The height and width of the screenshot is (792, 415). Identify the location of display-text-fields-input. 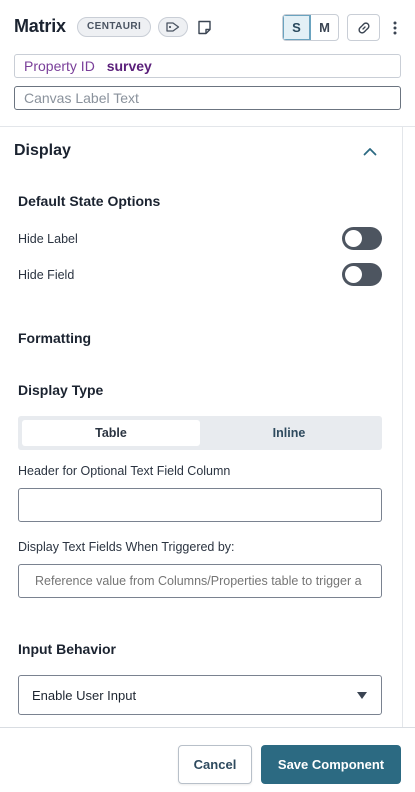
(200, 581).